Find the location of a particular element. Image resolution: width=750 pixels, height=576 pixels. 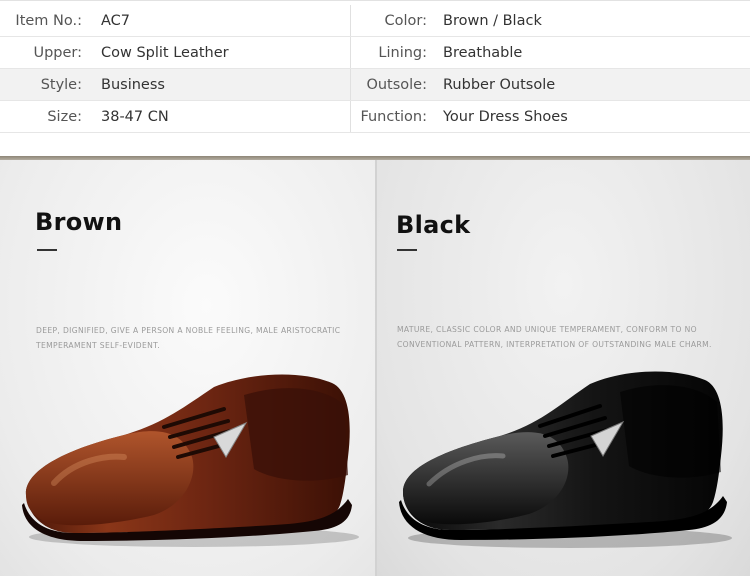

description-line: TEMPERAMENT SELF-EVIDENT. is located at coordinates (98, 345).